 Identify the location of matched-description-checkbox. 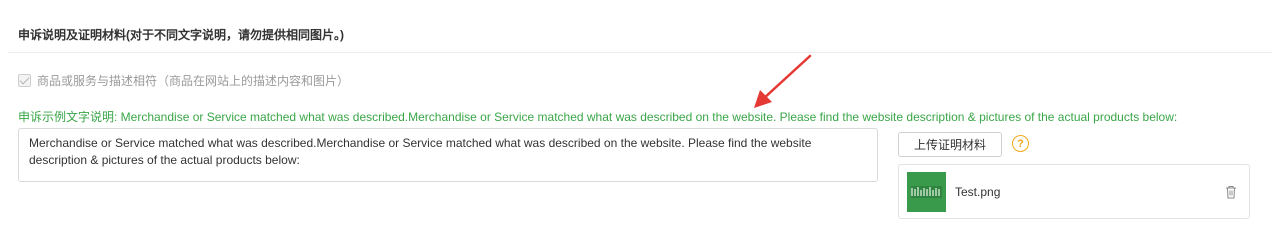
(24, 80).